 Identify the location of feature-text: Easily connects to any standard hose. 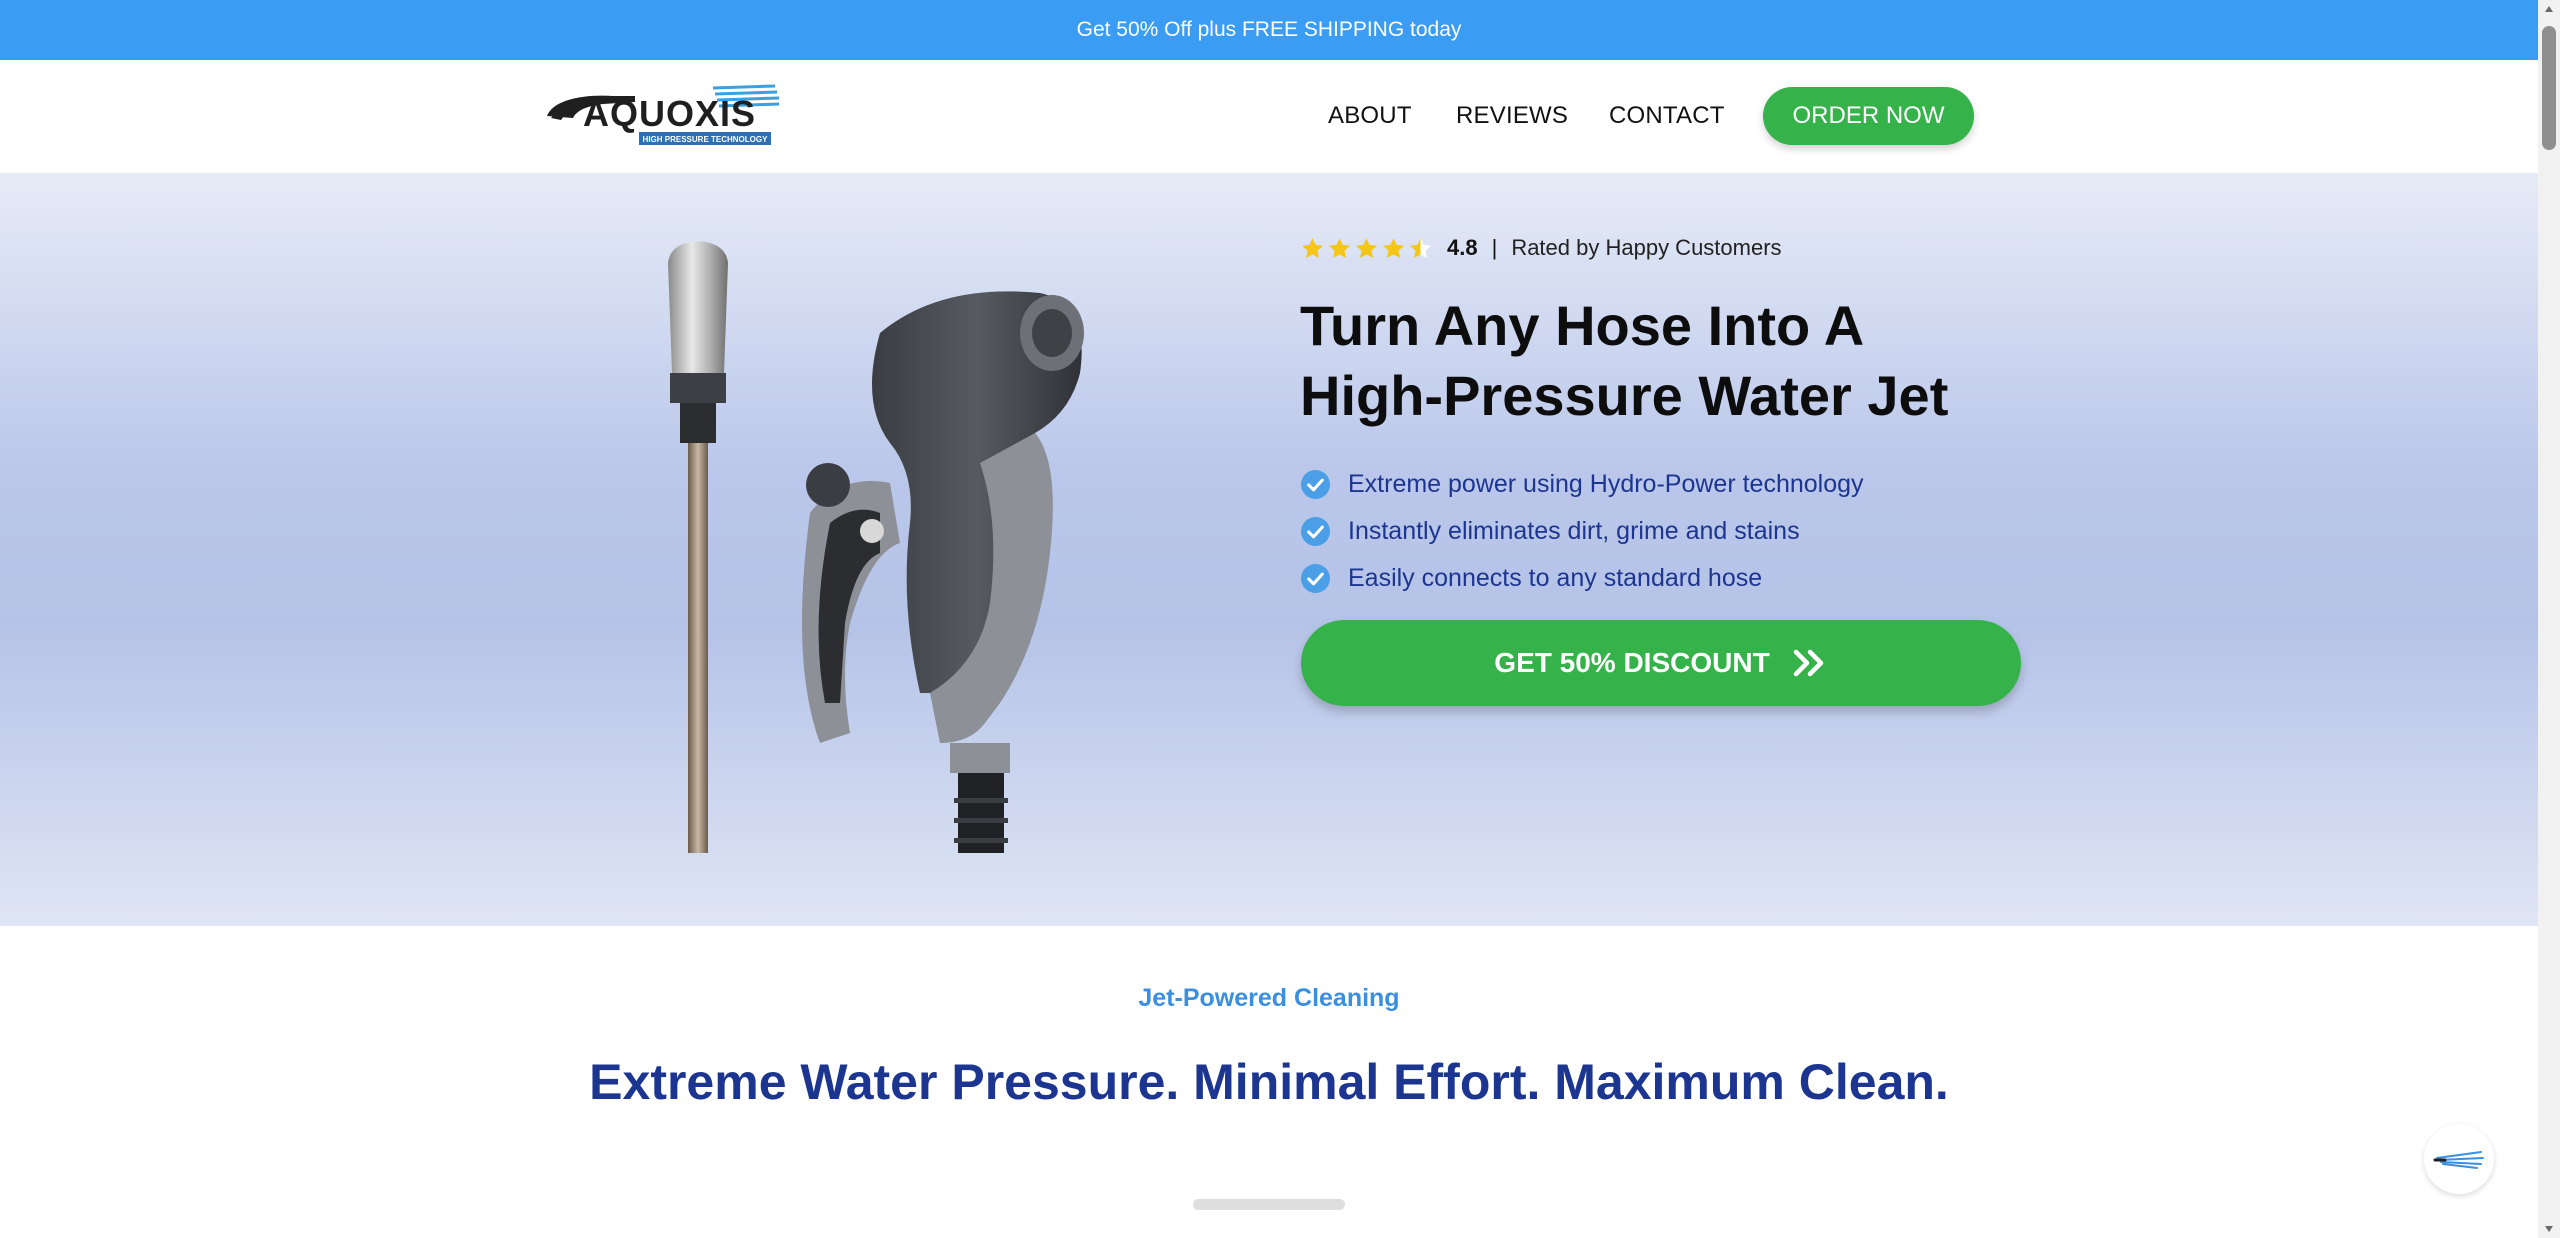
(1555, 578).